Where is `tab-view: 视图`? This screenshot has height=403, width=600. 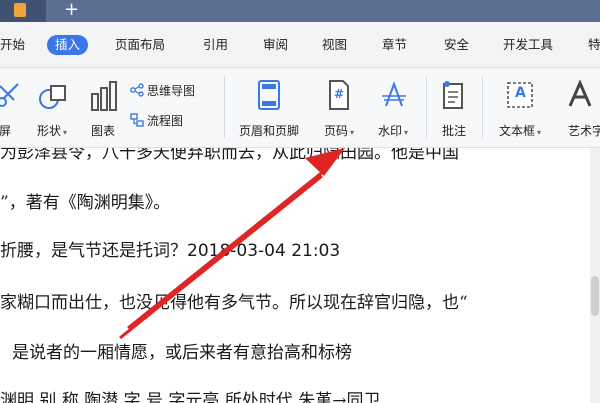 tab-view: 视图 is located at coordinates (334, 45).